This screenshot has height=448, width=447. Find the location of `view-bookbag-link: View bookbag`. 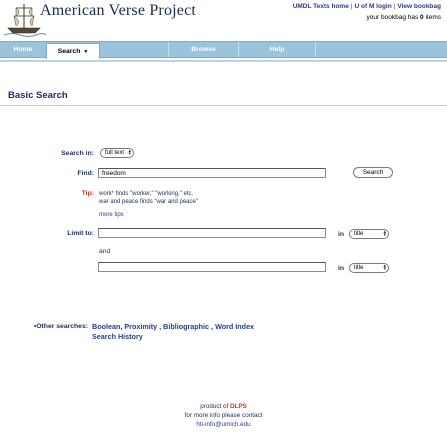

view-bookbag-link: View bookbag is located at coordinates (419, 6).